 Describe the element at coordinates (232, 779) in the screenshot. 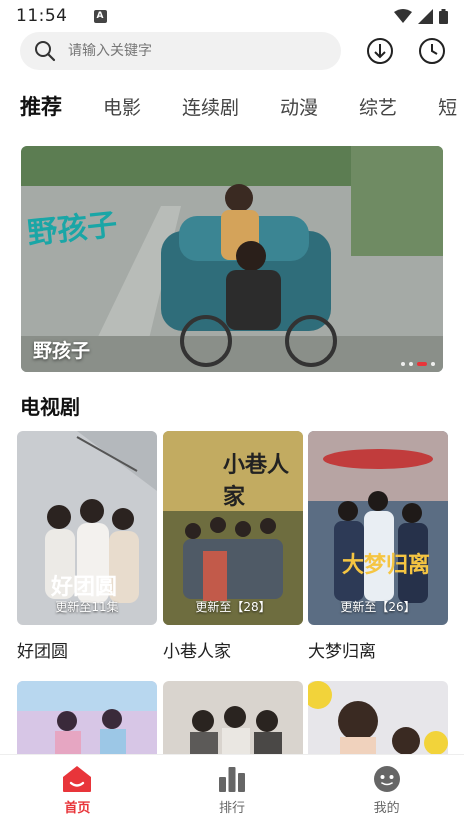

I see `ranking-icon` at that location.